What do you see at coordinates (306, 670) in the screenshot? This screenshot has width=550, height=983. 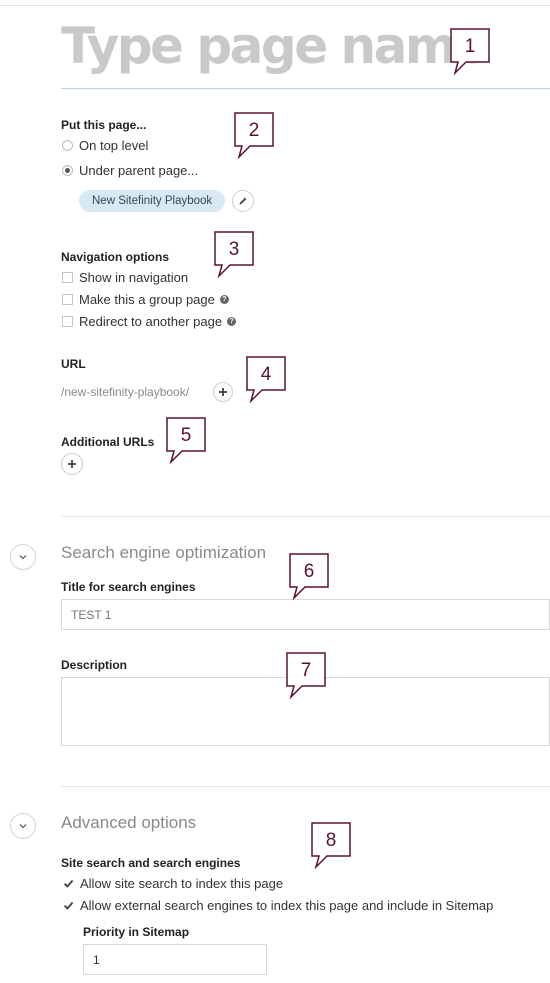 I see `svg-text: 7` at bounding box center [306, 670].